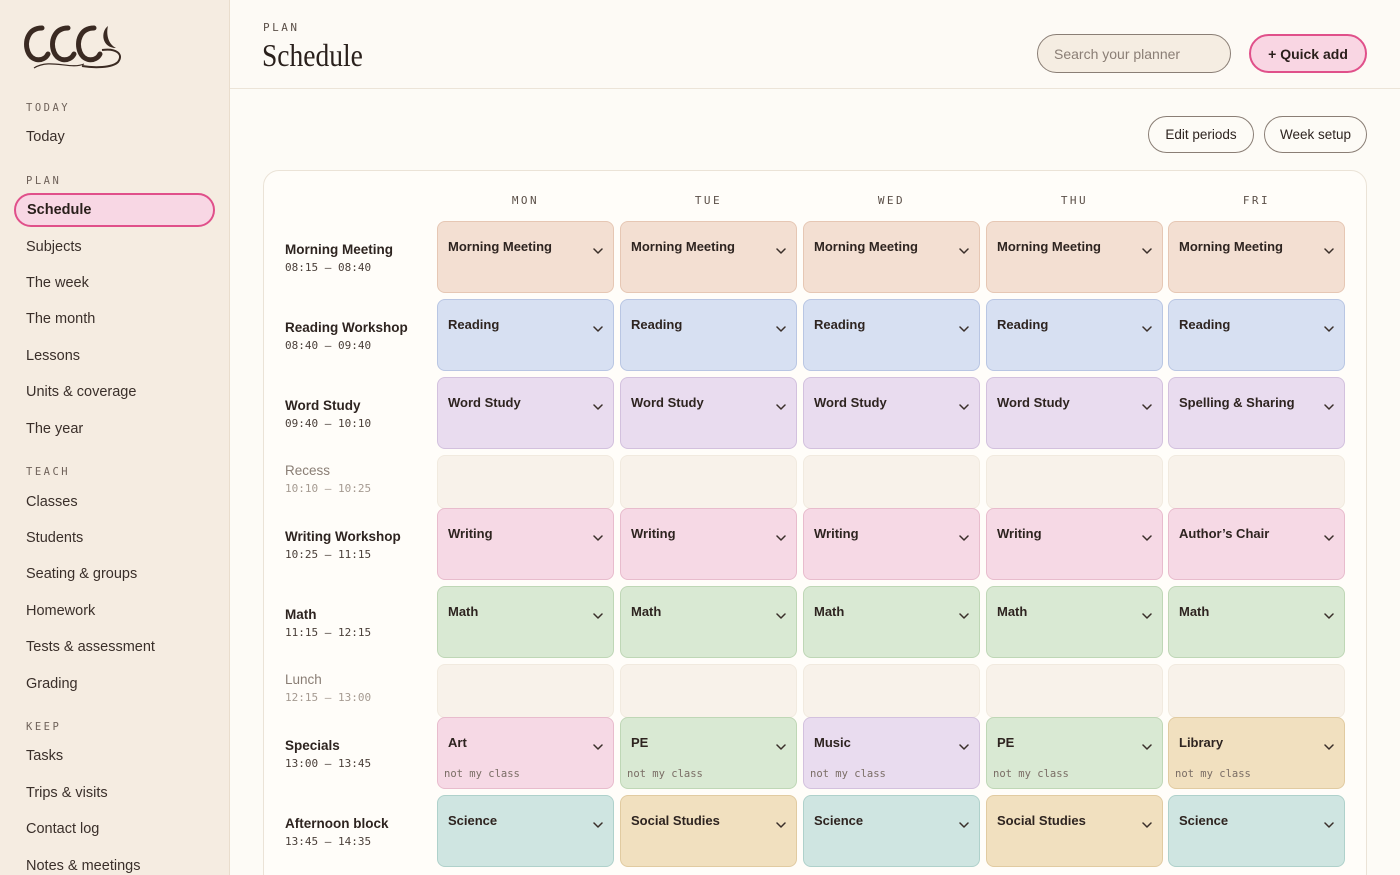 This screenshot has height=875, width=1400. Describe the element at coordinates (848, 774) in the screenshot. I see `cell-note: not my class` at that location.